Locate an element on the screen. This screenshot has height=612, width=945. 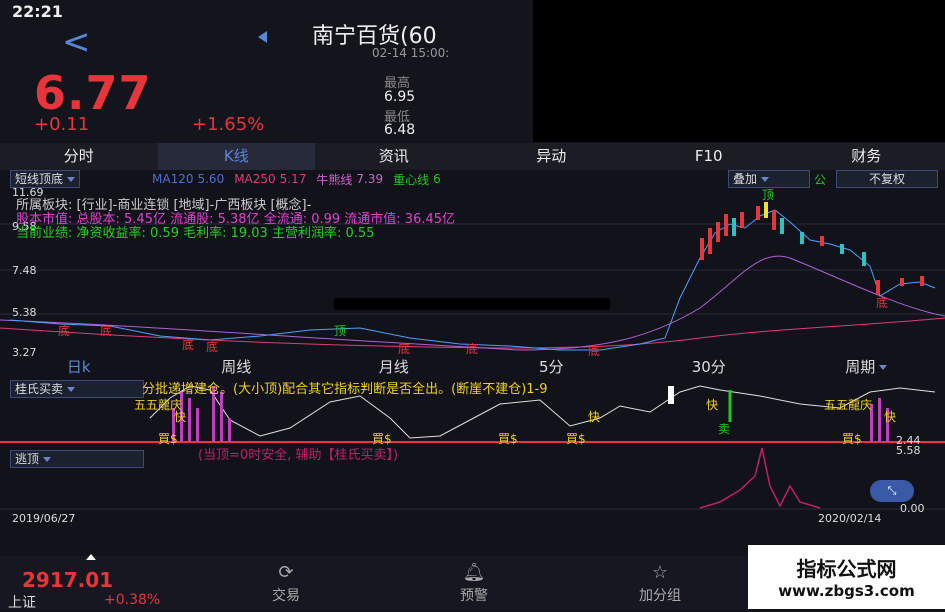
tab-finance: 财务 is located at coordinates (866, 156).